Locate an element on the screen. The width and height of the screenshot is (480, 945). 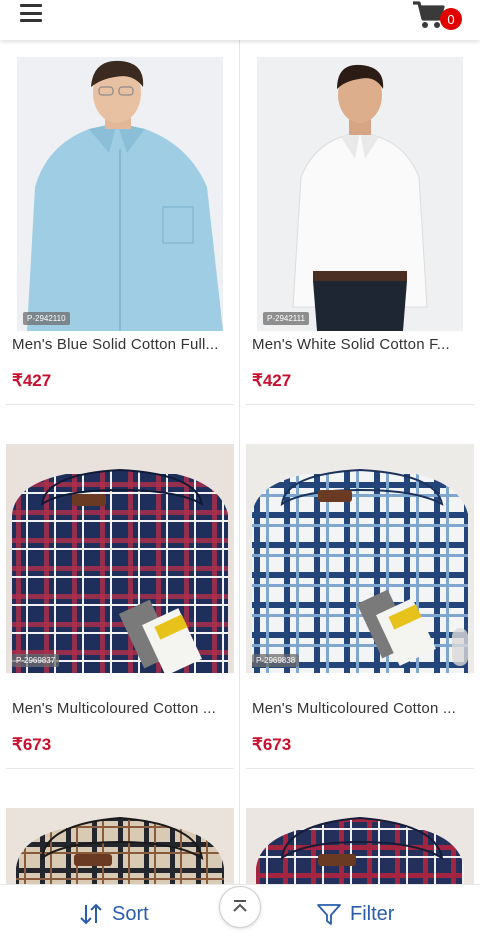
man-white-shirt-image is located at coordinates (360, 194).